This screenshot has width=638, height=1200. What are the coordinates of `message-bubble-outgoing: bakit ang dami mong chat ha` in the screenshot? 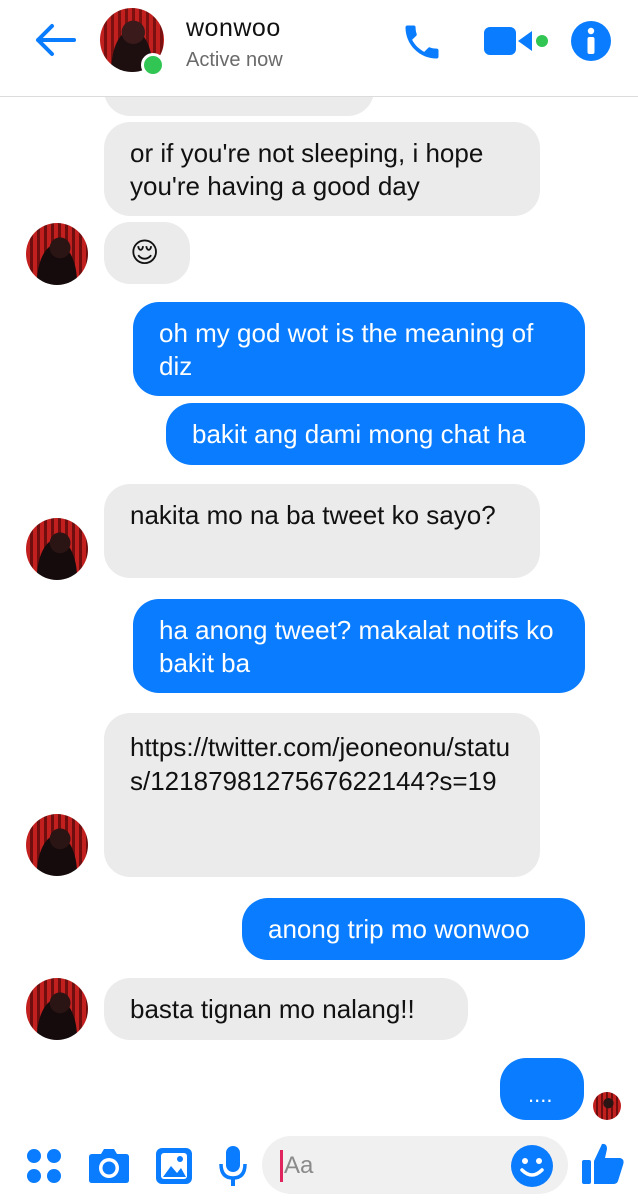 It's located at (375, 434).